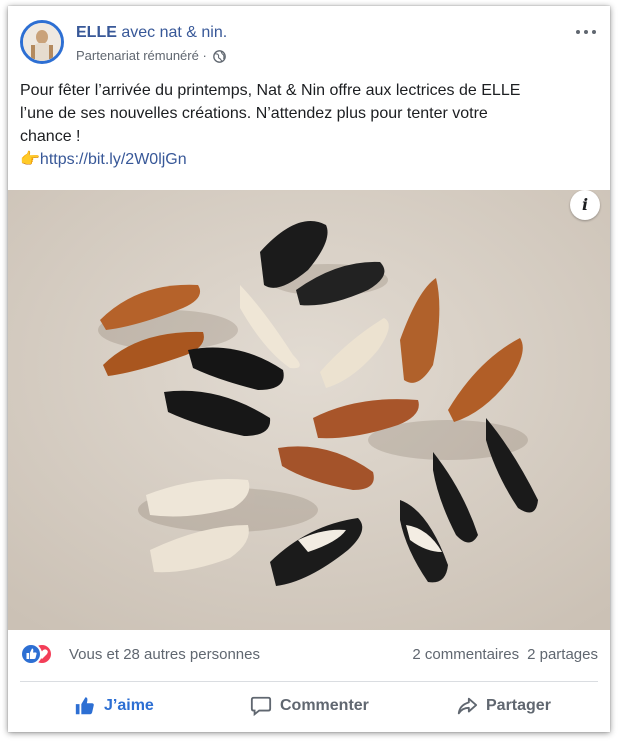 Image resolution: width=627 pixels, height=747 pixels. I want to click on avatar-photo-icon, so click(42, 42).